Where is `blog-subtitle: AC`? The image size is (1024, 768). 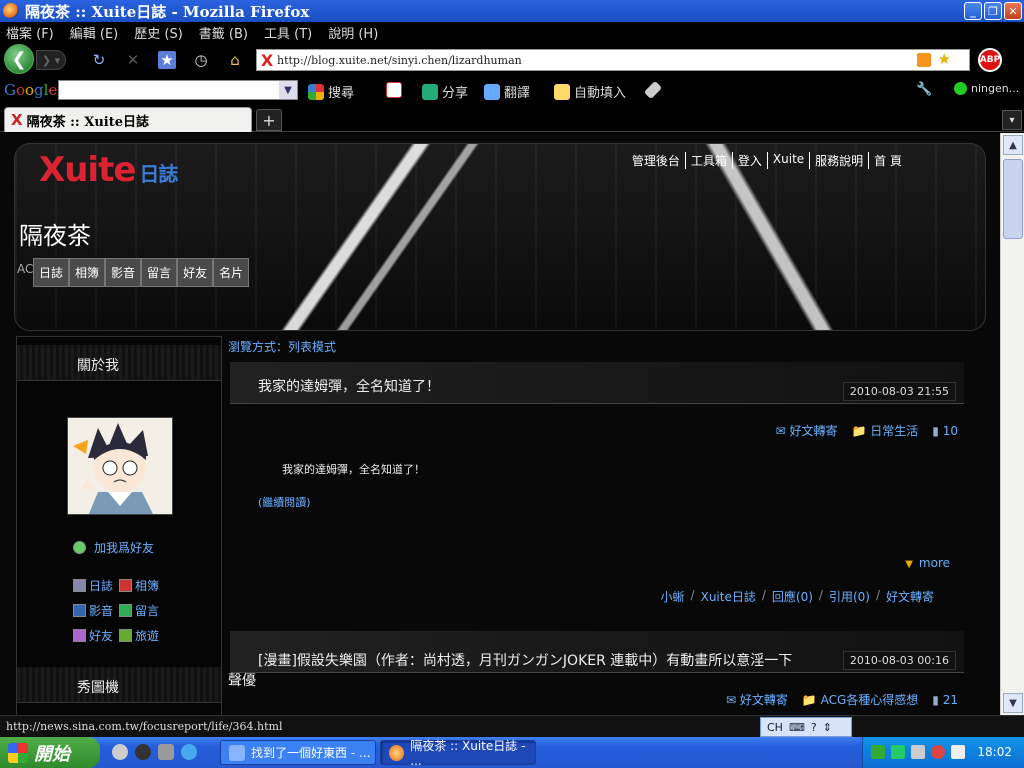 blog-subtitle: AC is located at coordinates (25, 269).